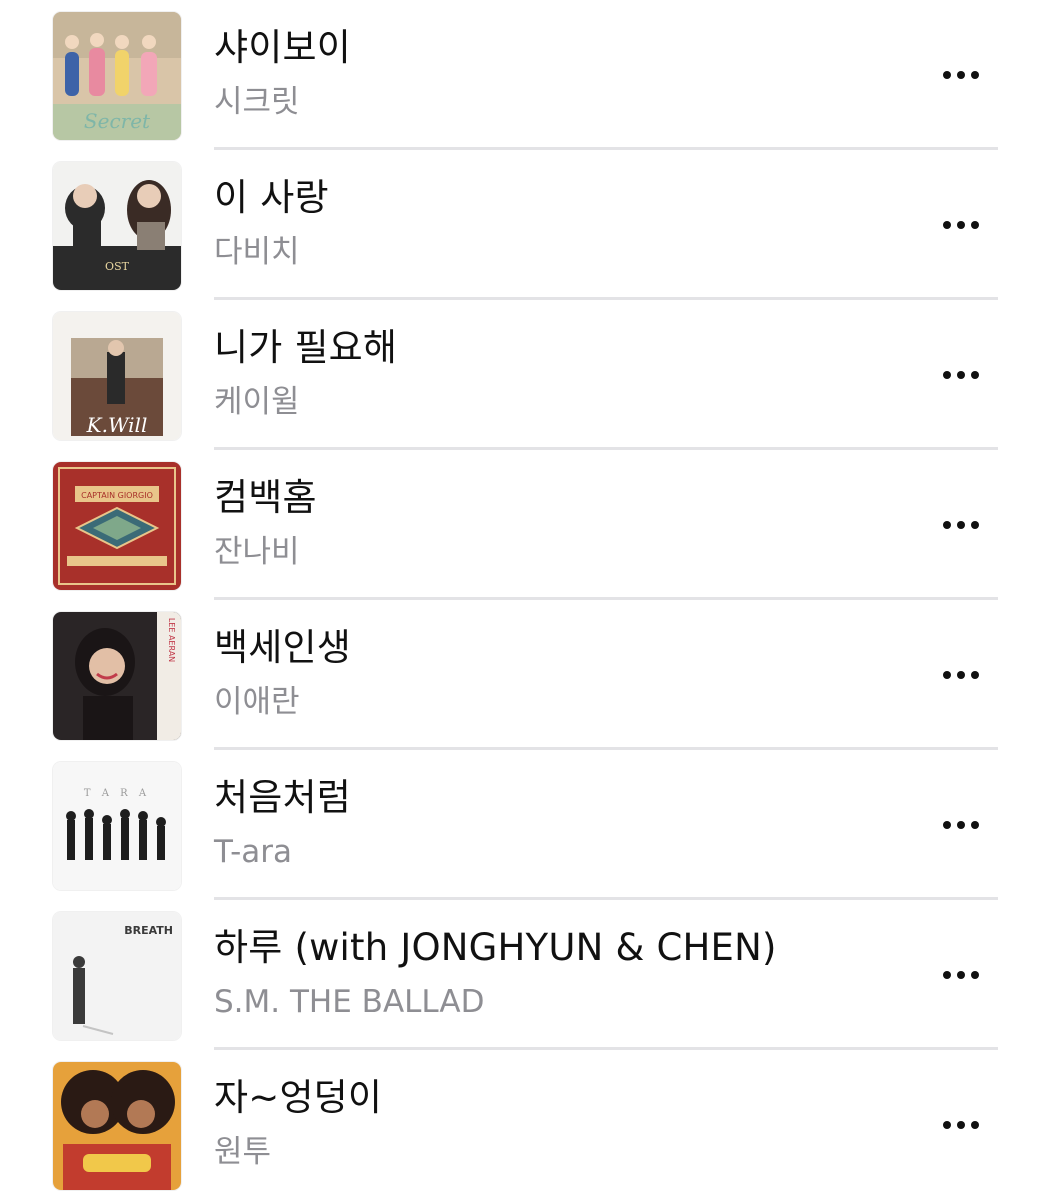 The width and height of the screenshot is (1053, 1200). I want to click on song-title: 이 사랑, so click(271, 197).